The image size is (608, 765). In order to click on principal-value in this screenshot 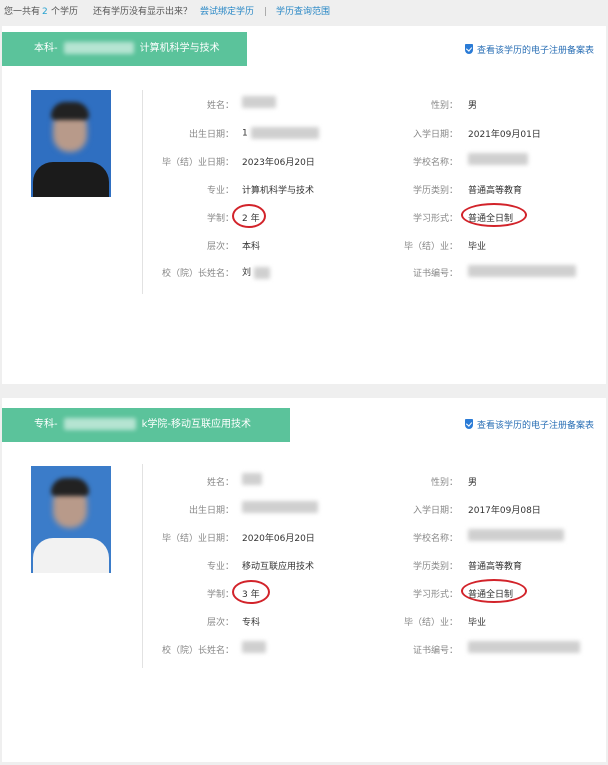, I will do `click(254, 647)`.